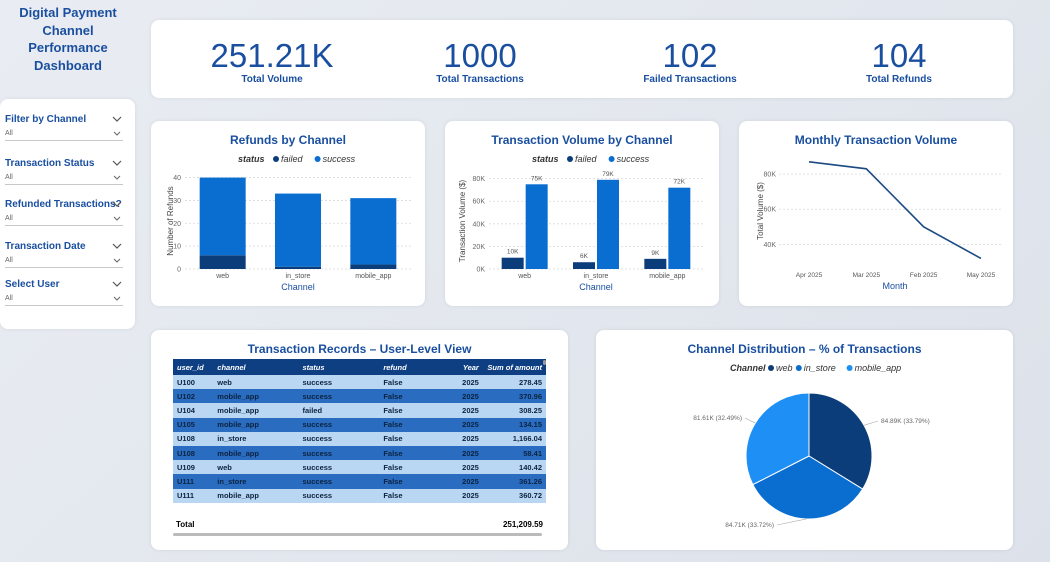  I want to click on table-cell: 360.72, so click(514, 495).